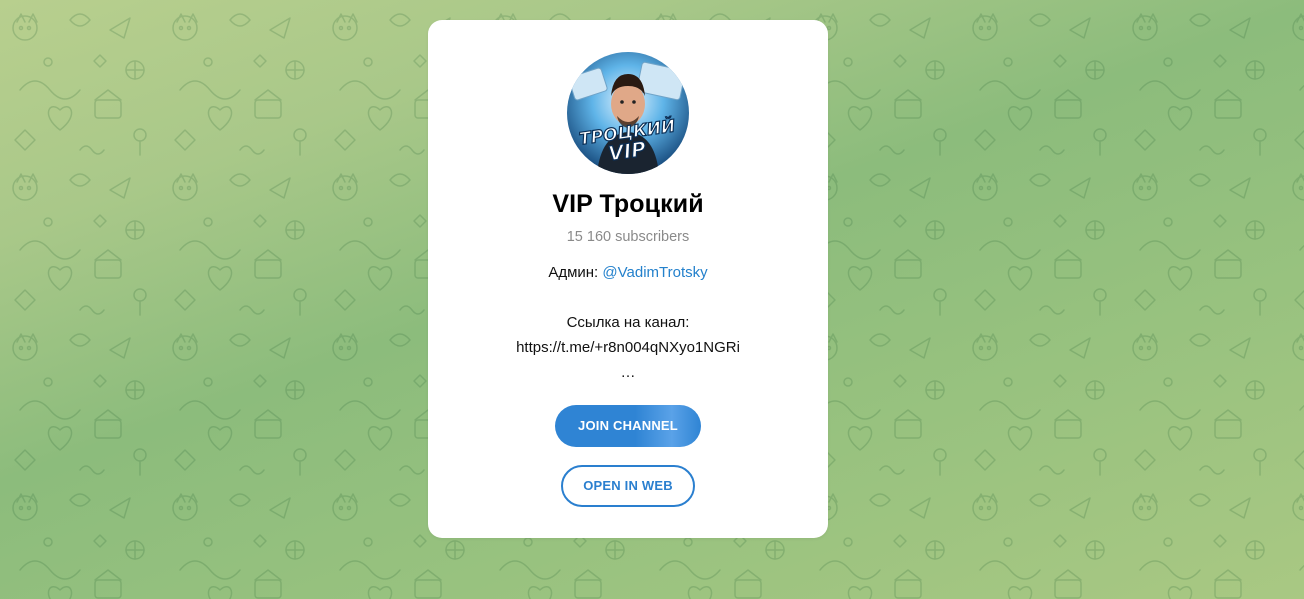 The height and width of the screenshot is (599, 1304). Describe the element at coordinates (628, 237) in the screenshot. I see `subscriber-count: 15 160 subscribers` at that location.